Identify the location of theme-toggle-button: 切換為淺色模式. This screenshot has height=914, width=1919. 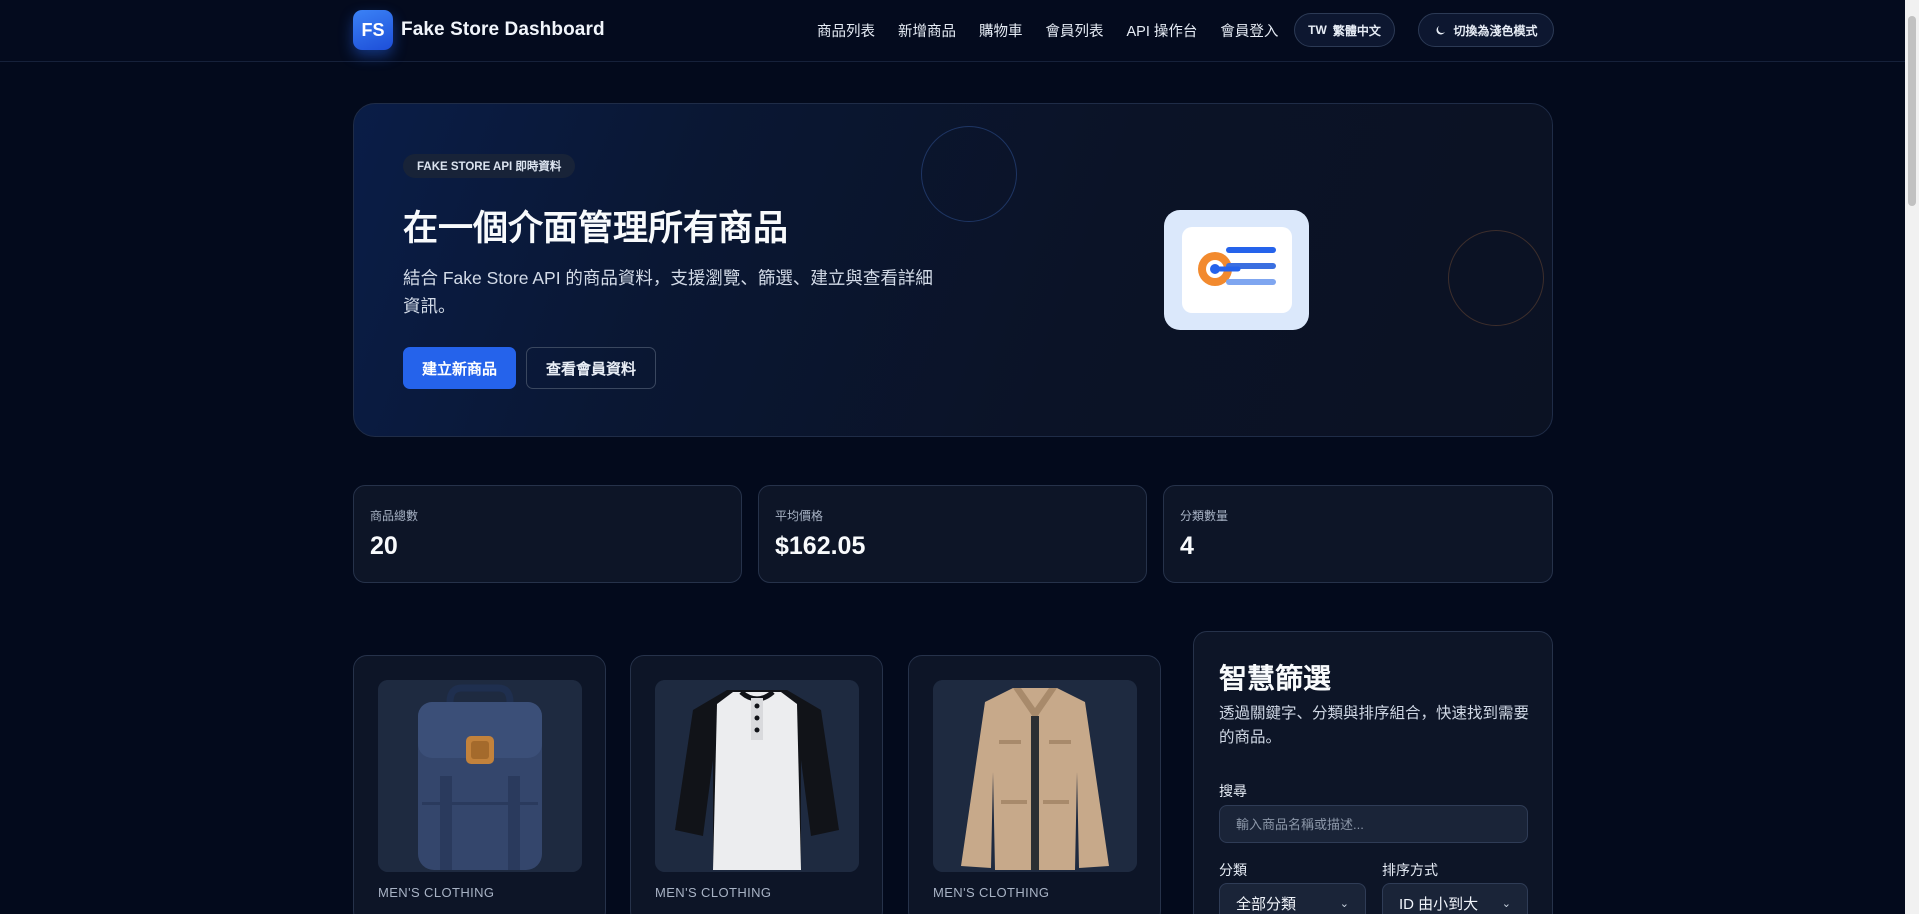
(1486, 30).